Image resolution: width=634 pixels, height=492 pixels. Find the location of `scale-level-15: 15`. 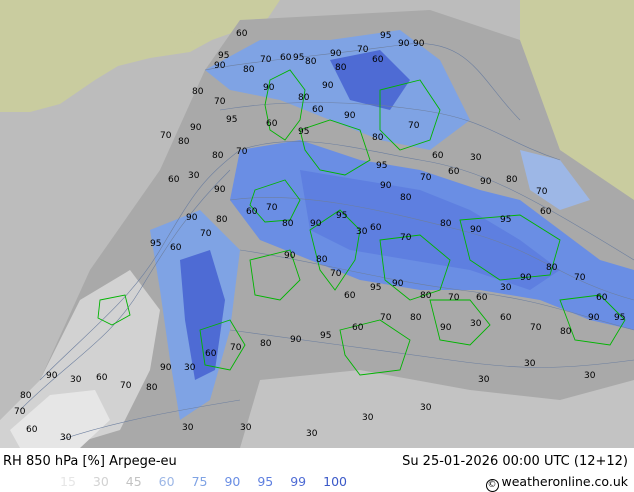

scale-level-15: 15 is located at coordinates (68, 481).